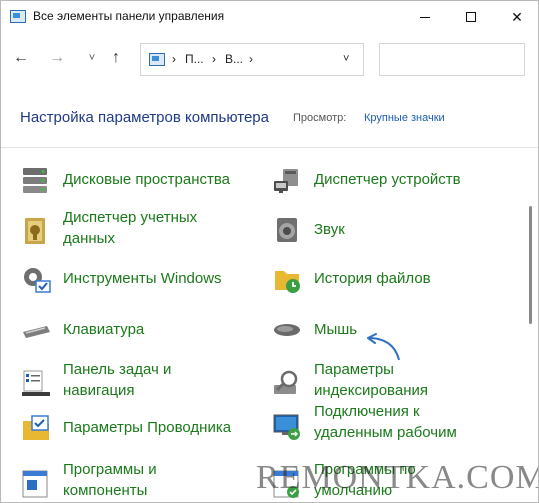  I want to click on arrow-up-icon: ↑, so click(116, 57).